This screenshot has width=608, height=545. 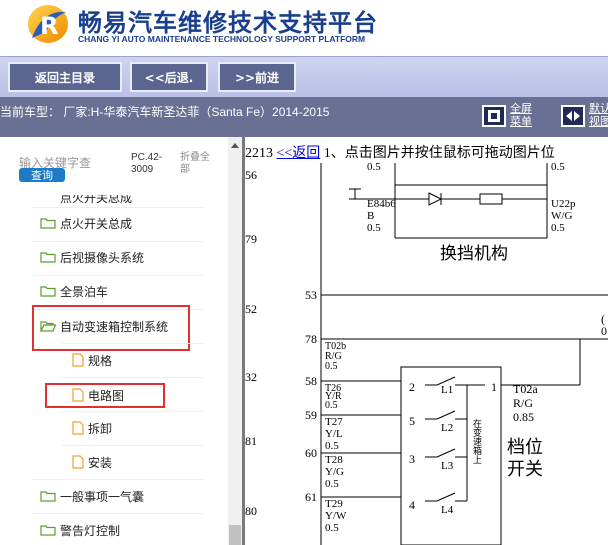 What do you see at coordinates (311, 295) in the screenshot?
I see `wire-number: 53` at bounding box center [311, 295].